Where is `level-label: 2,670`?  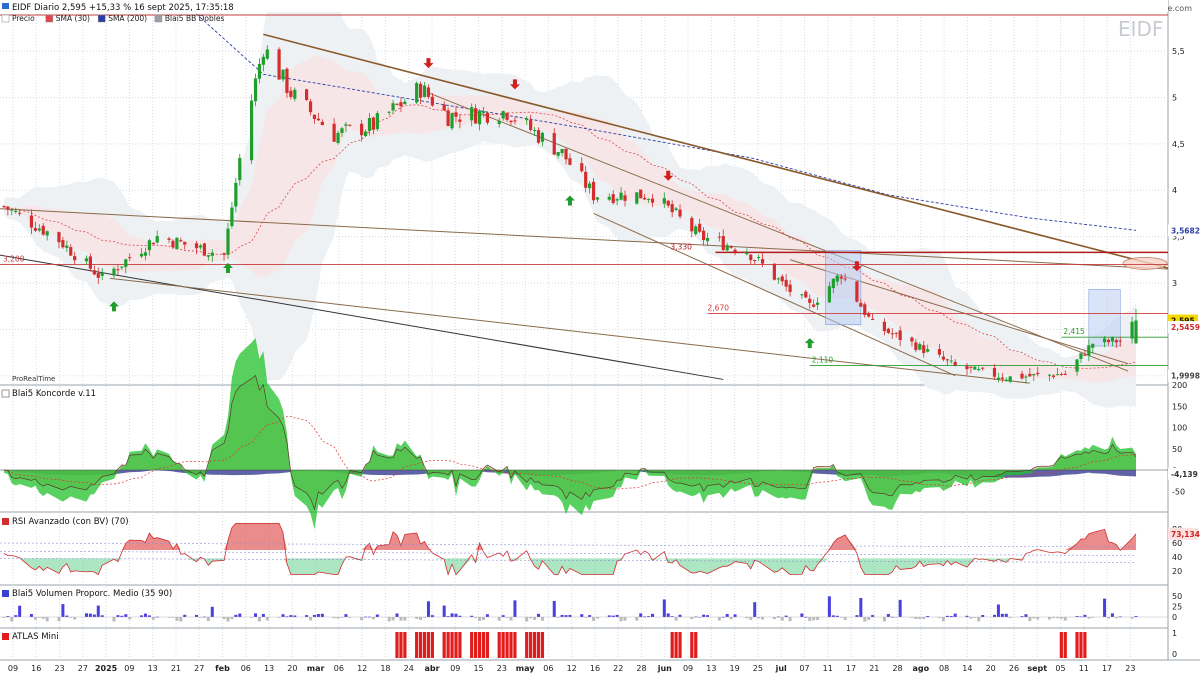 level-label: 2,670 is located at coordinates (719, 308).